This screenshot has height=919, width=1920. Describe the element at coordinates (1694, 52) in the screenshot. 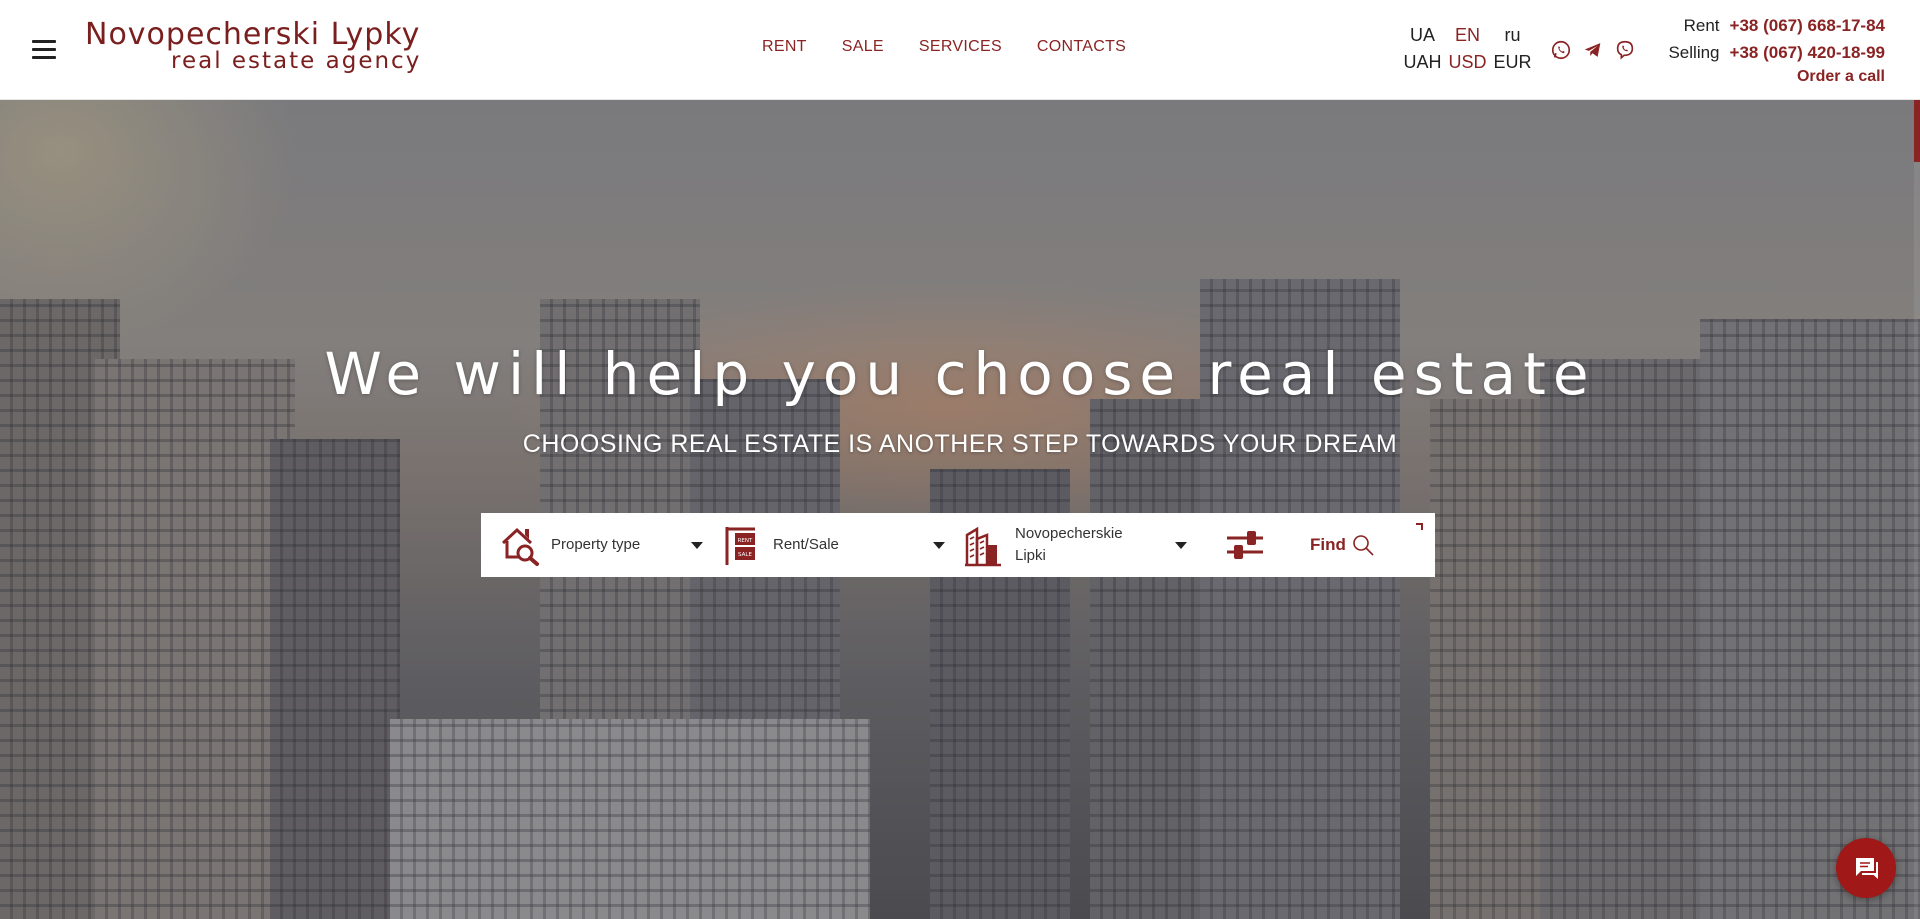

I see `selling-phone-label: Selling` at that location.